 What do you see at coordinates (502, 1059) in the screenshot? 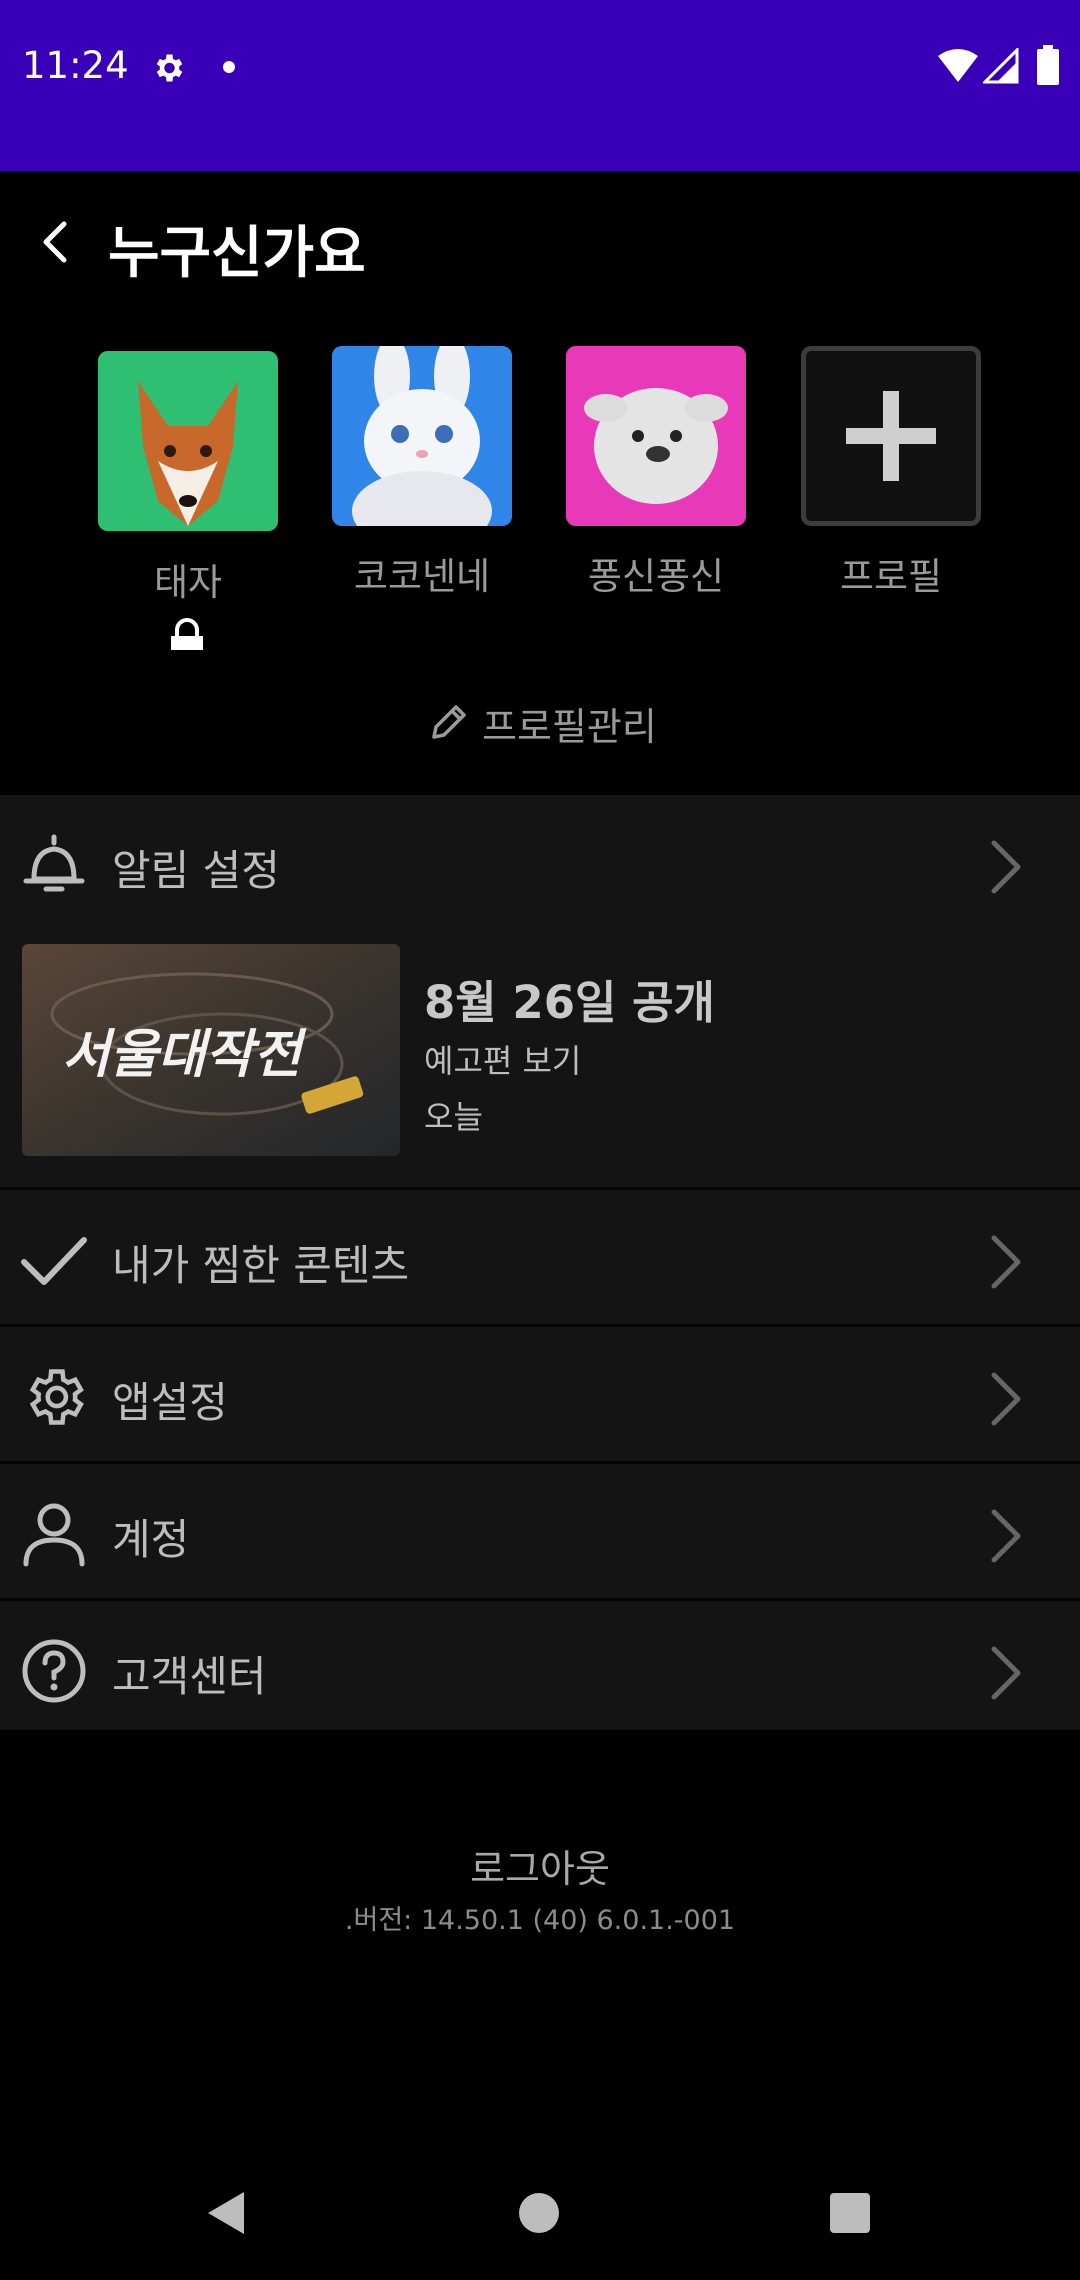
I see `notice-subtitle: 예고편 보기` at bounding box center [502, 1059].